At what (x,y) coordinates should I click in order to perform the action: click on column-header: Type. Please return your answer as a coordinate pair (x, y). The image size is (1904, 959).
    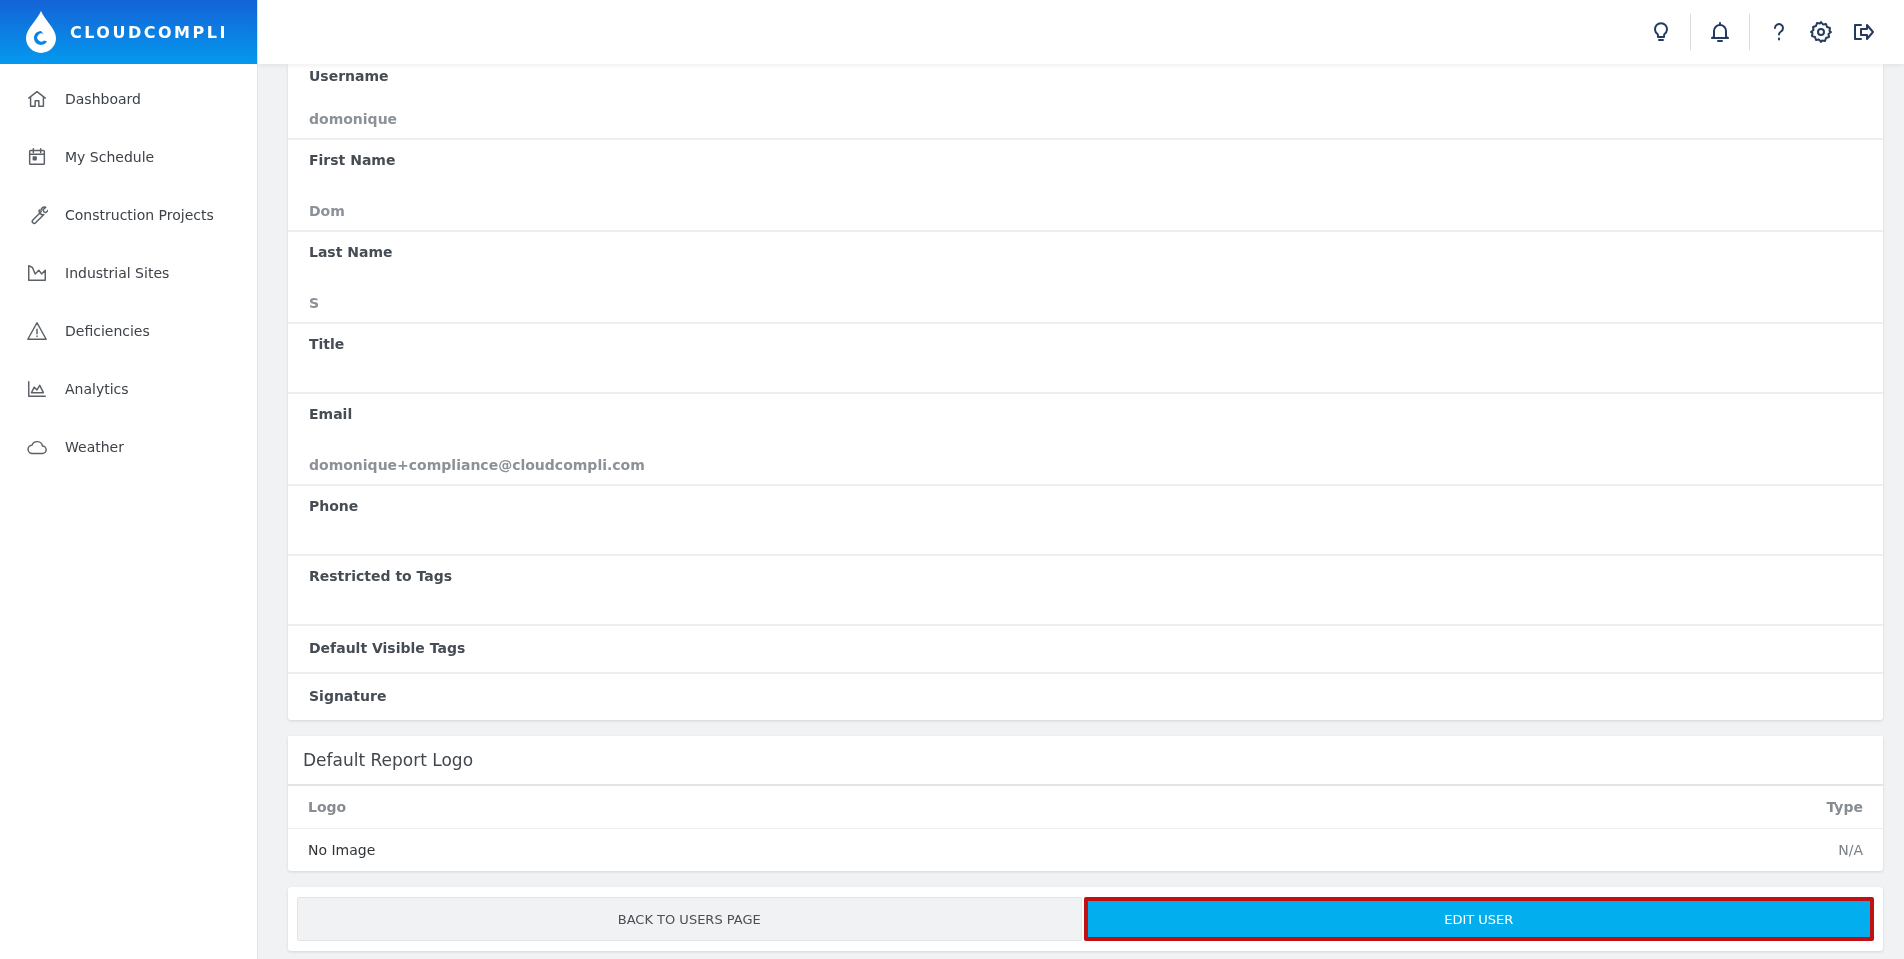
    Looking at the image, I should click on (1844, 807).